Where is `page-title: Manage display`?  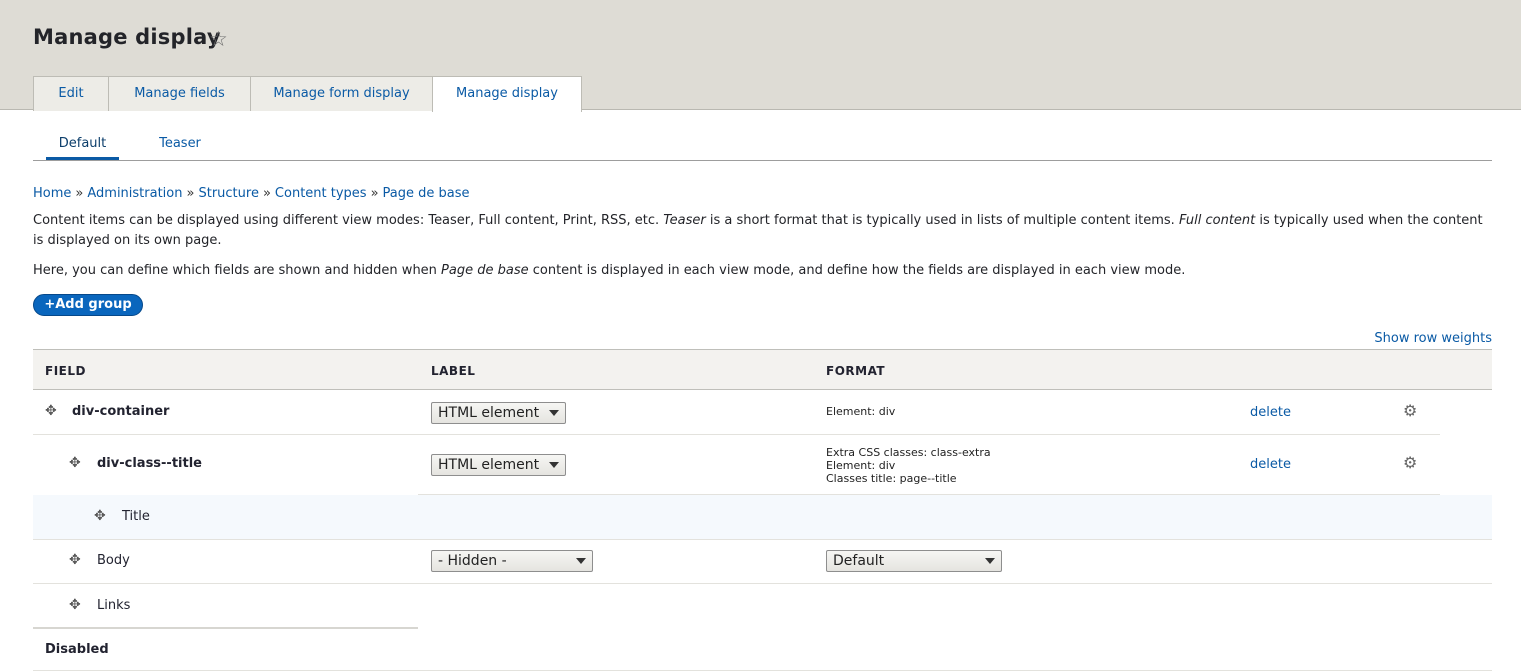
page-title: Manage display is located at coordinates (127, 37).